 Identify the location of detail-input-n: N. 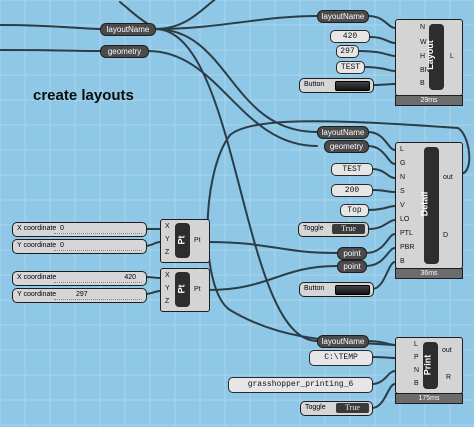
(402, 177).